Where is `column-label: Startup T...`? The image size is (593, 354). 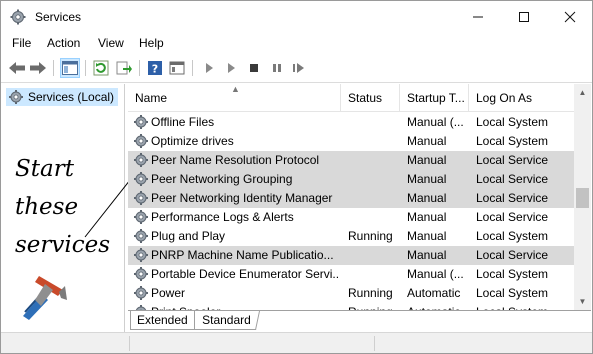
column-label: Startup T... is located at coordinates (436, 98).